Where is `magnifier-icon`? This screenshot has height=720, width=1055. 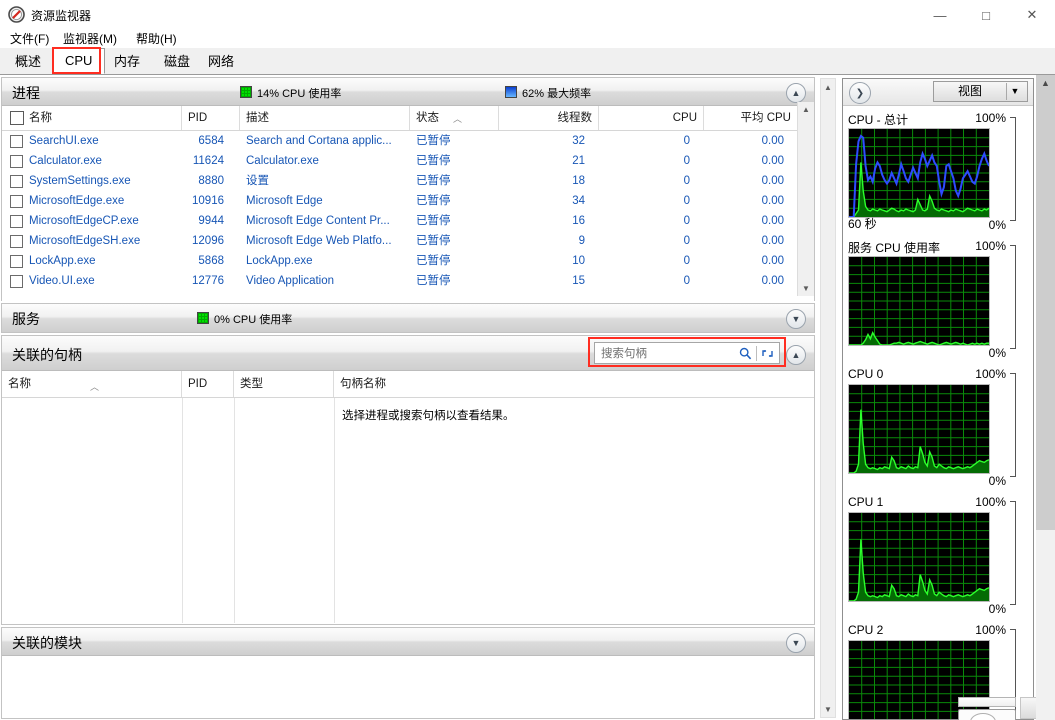
magnifier-icon is located at coordinates (745, 353).